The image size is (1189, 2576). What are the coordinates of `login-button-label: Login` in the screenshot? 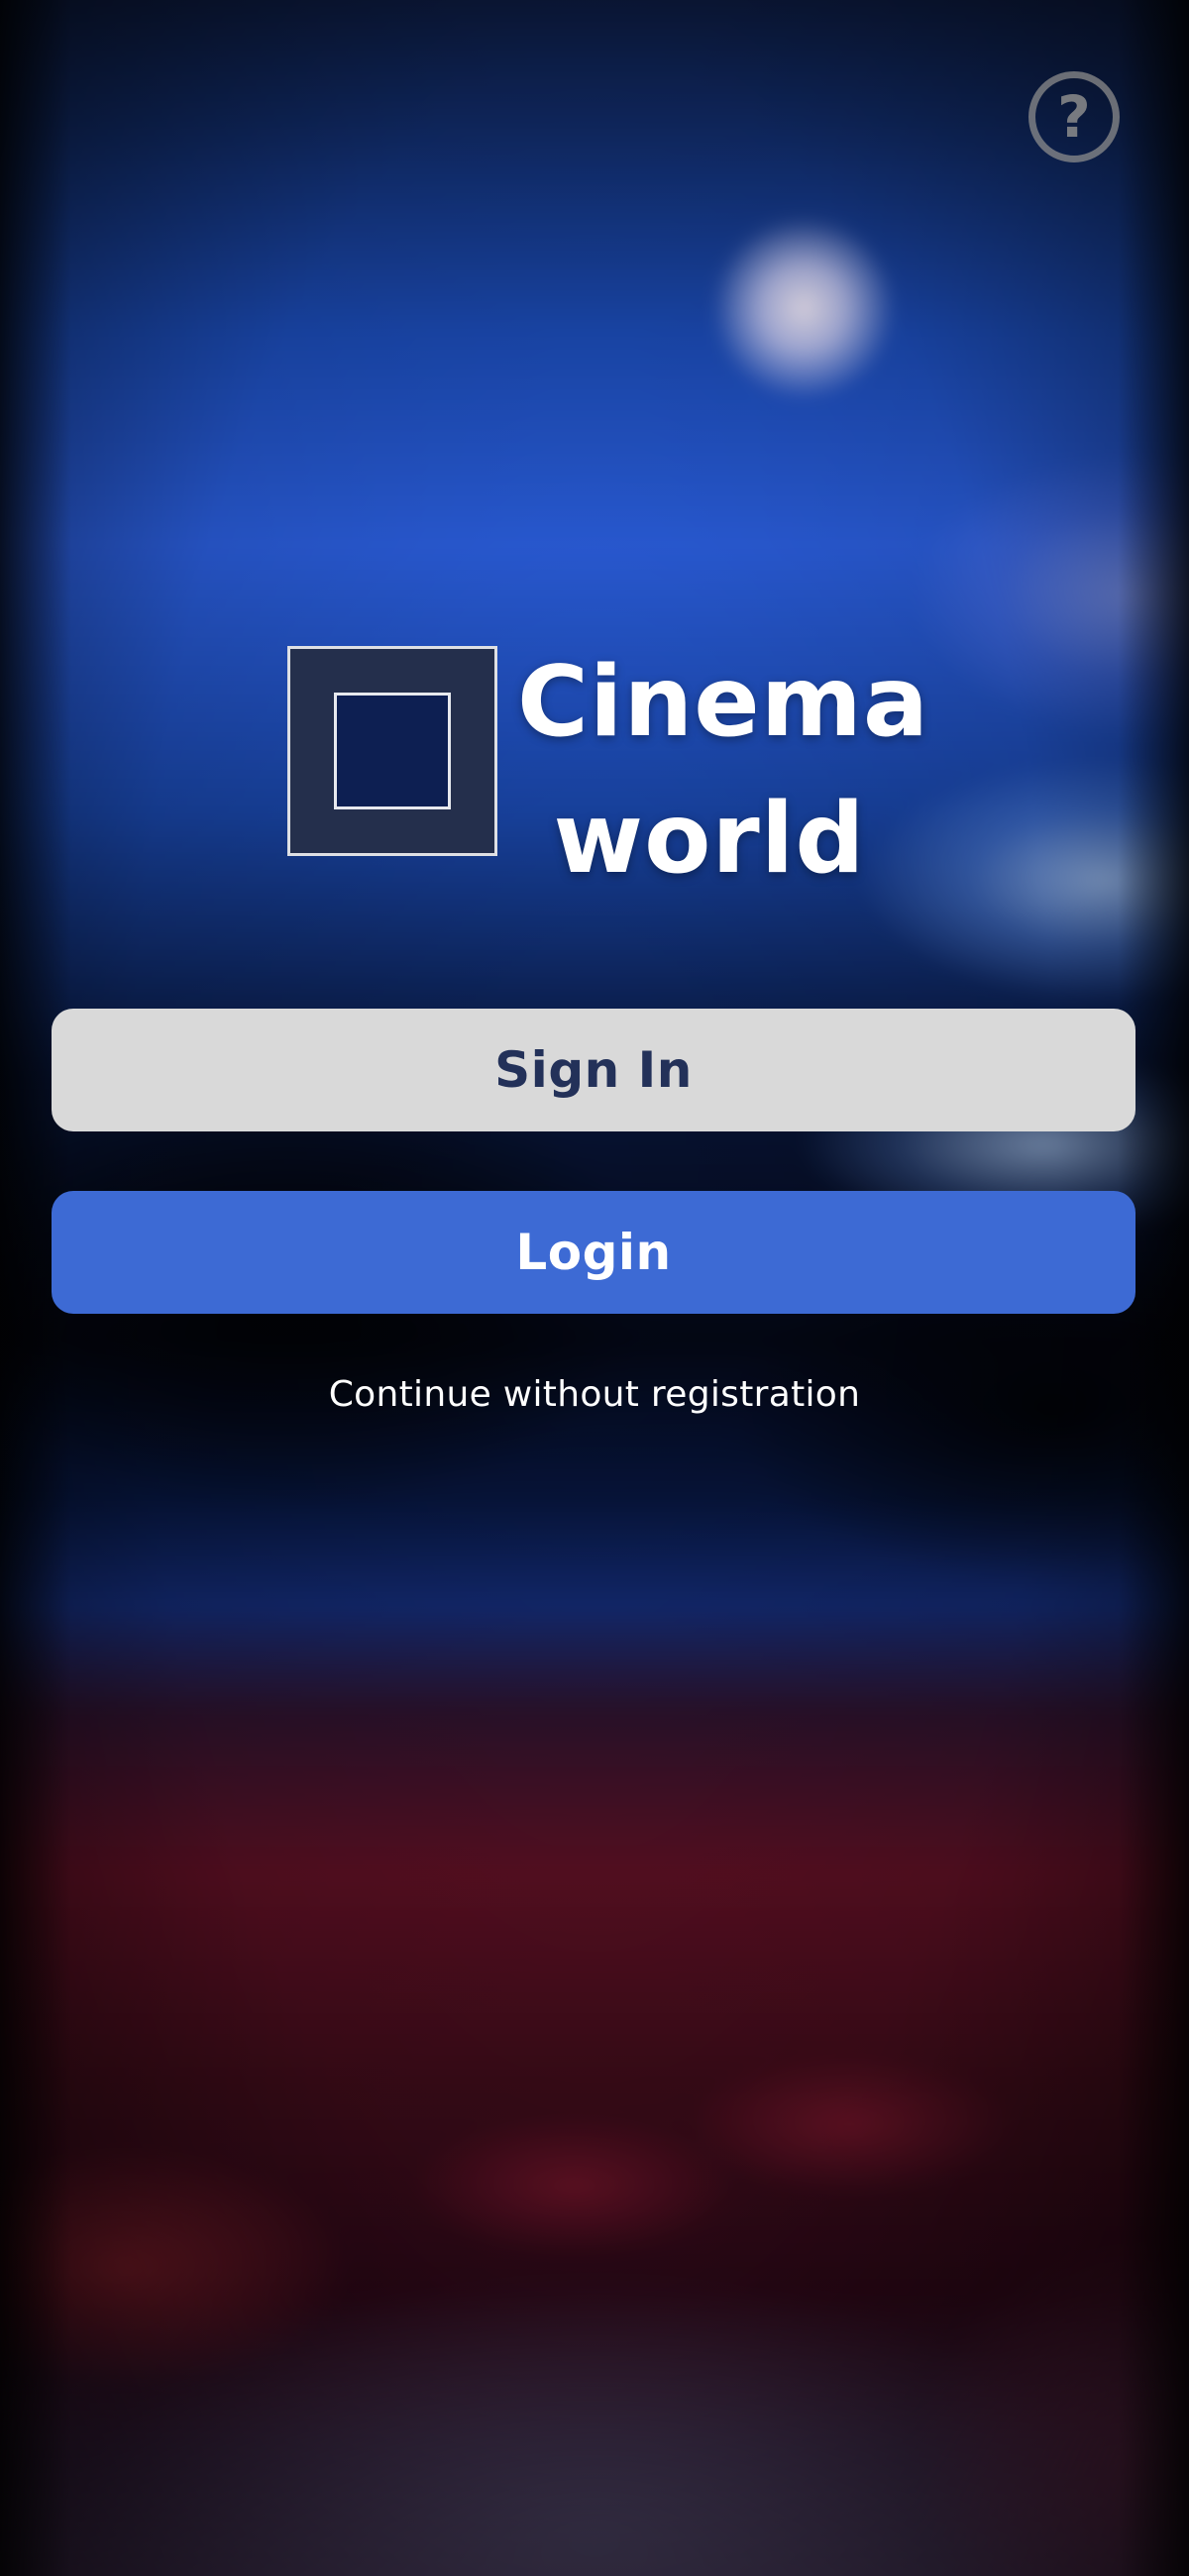 It's located at (594, 1252).